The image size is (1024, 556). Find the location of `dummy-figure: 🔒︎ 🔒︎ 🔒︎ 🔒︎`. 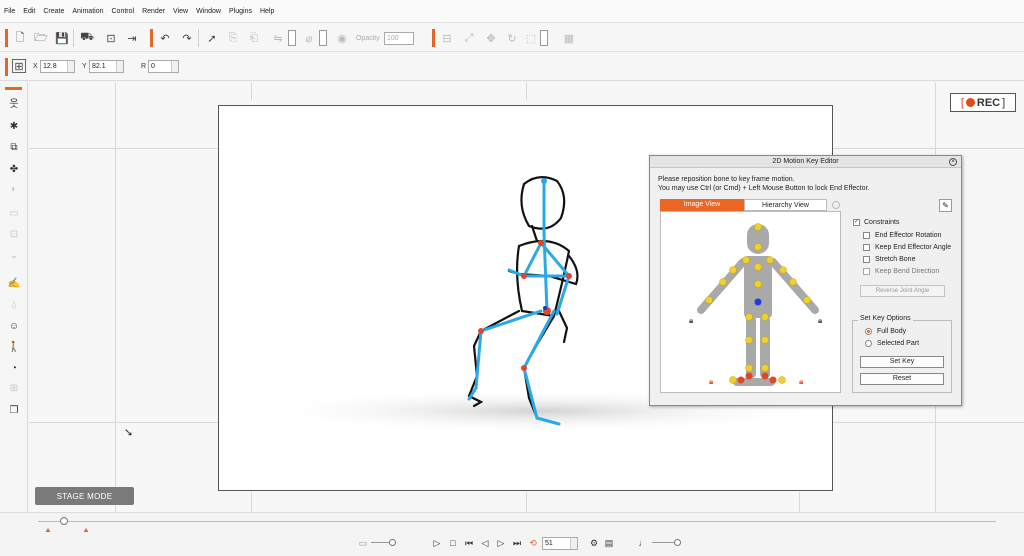

dummy-figure: 🔒︎ 🔒︎ 🔒︎ 🔒︎ is located at coordinates (751, 303).